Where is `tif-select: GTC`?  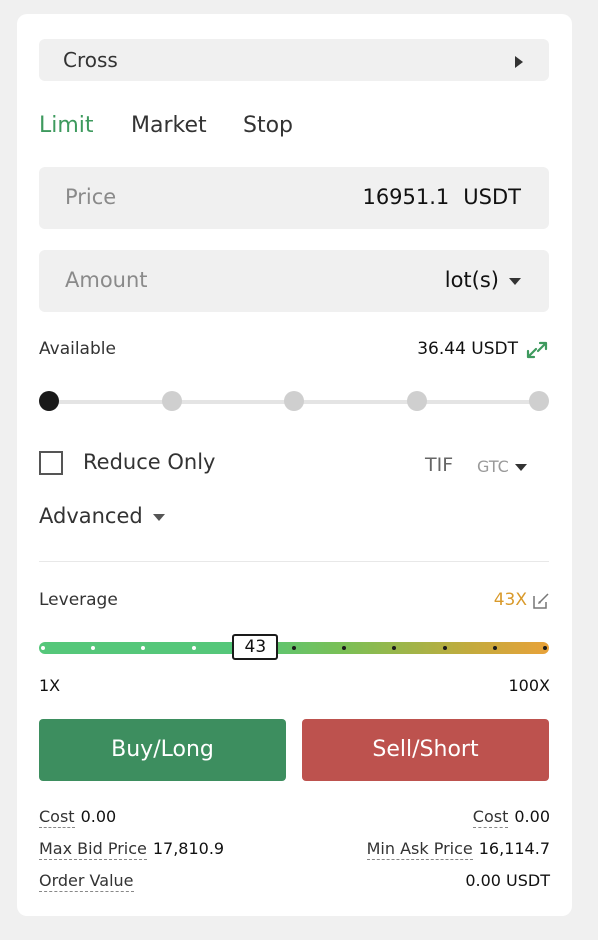
tif-select: GTC is located at coordinates (502, 466).